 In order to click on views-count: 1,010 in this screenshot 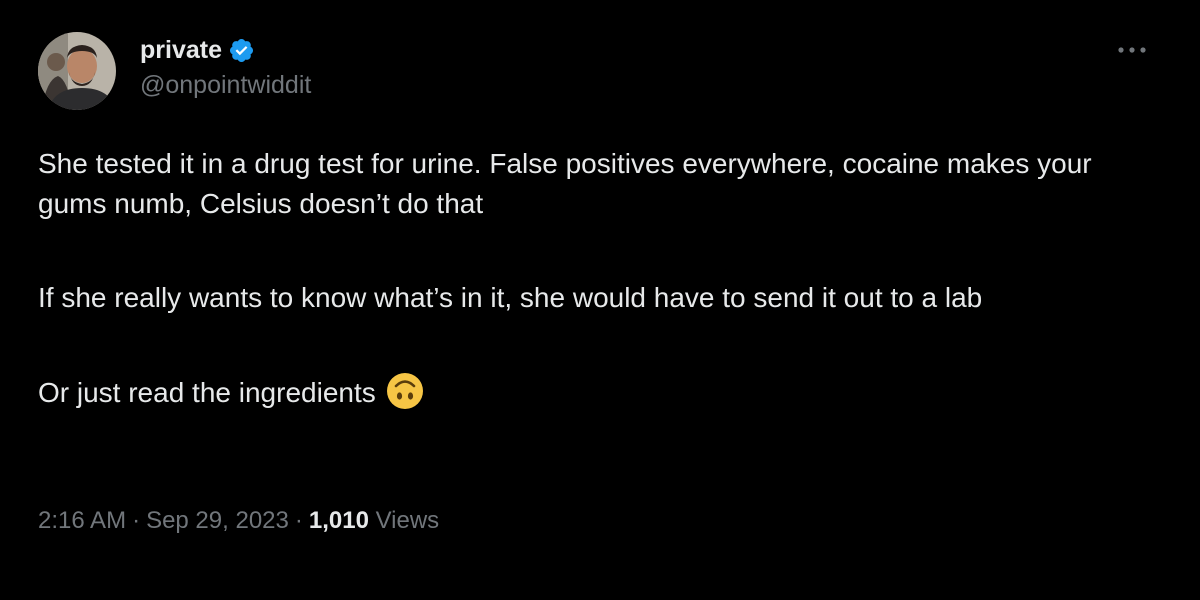, I will do `click(338, 520)`.